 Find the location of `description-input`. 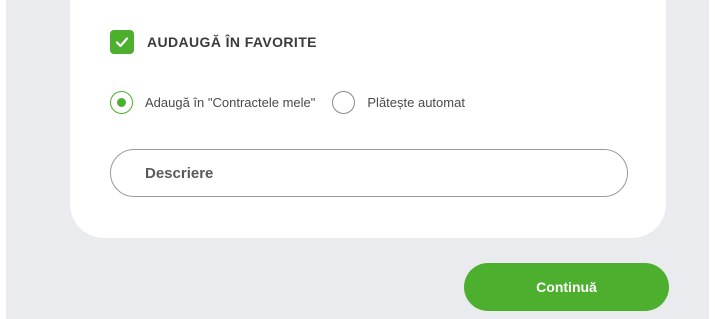

description-input is located at coordinates (369, 173).